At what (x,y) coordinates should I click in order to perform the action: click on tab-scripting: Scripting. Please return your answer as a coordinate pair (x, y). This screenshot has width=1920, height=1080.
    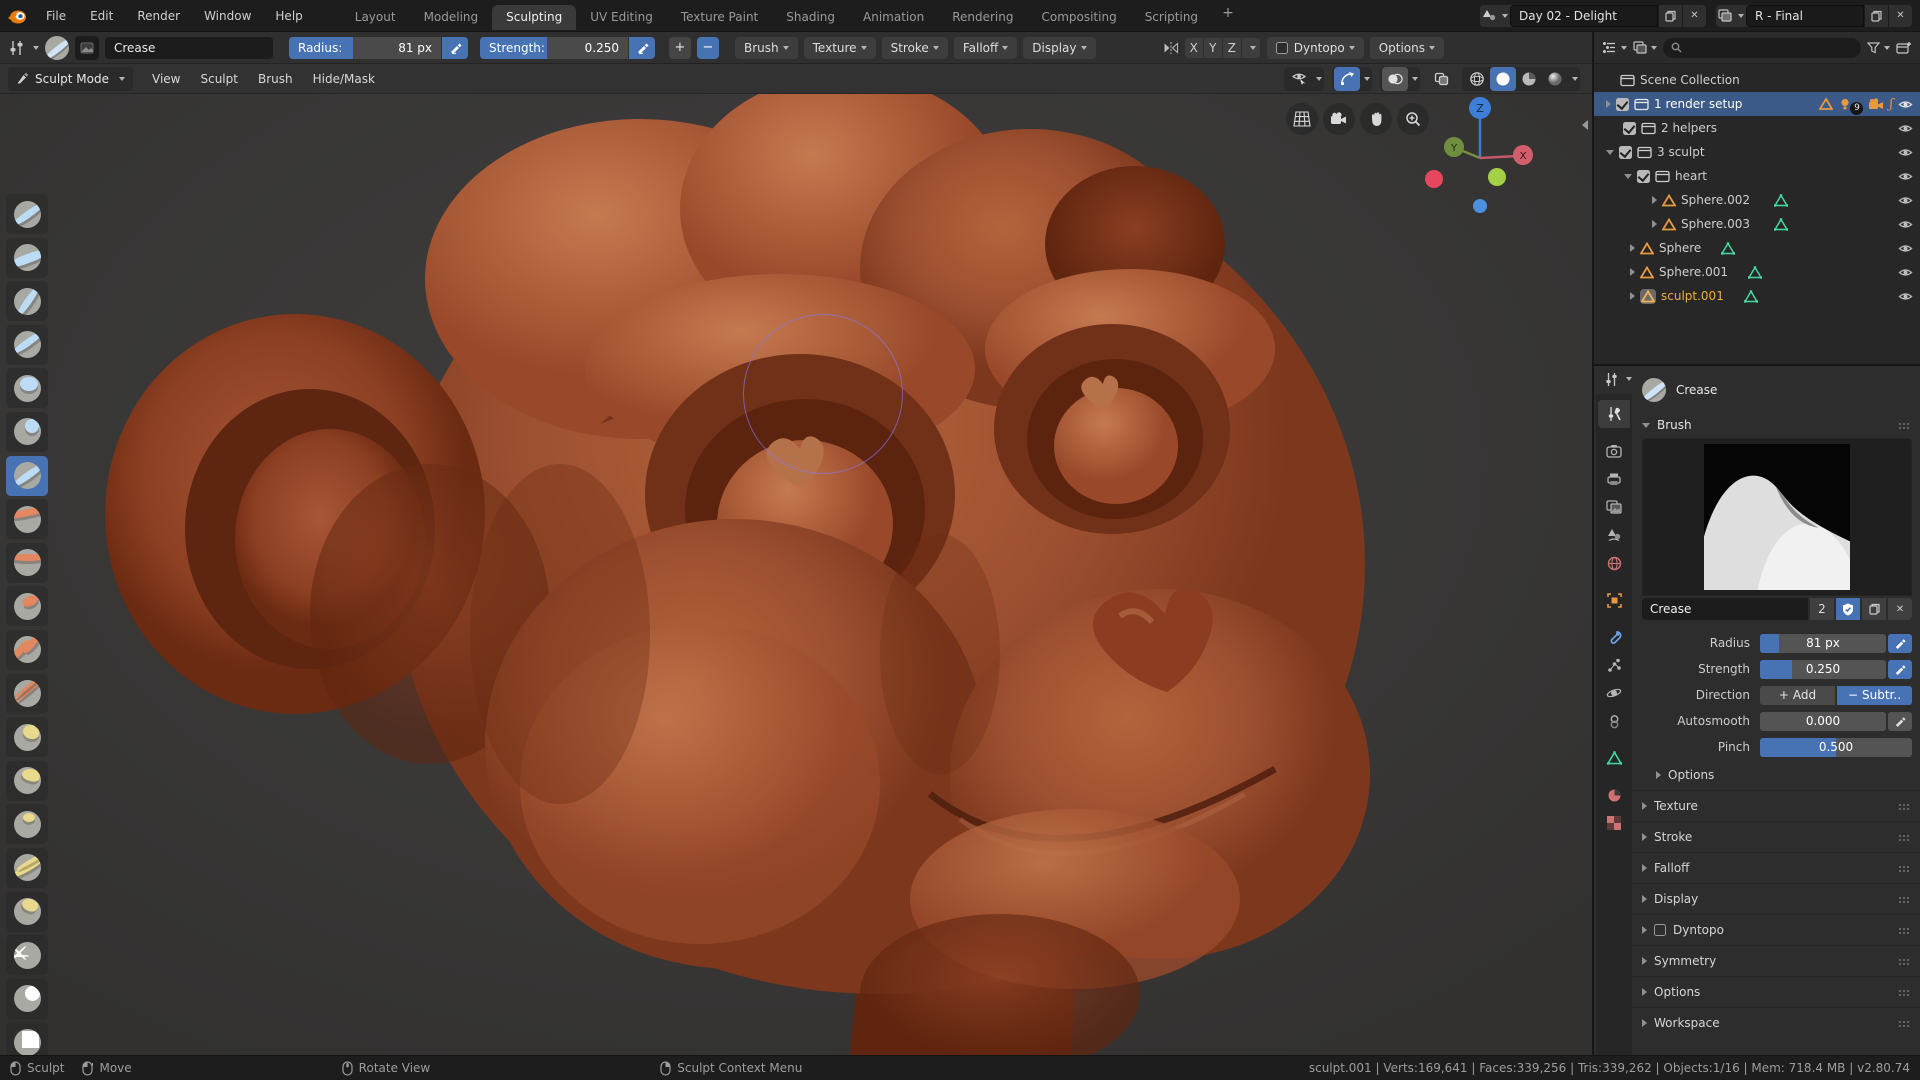
    Looking at the image, I should click on (1171, 17).